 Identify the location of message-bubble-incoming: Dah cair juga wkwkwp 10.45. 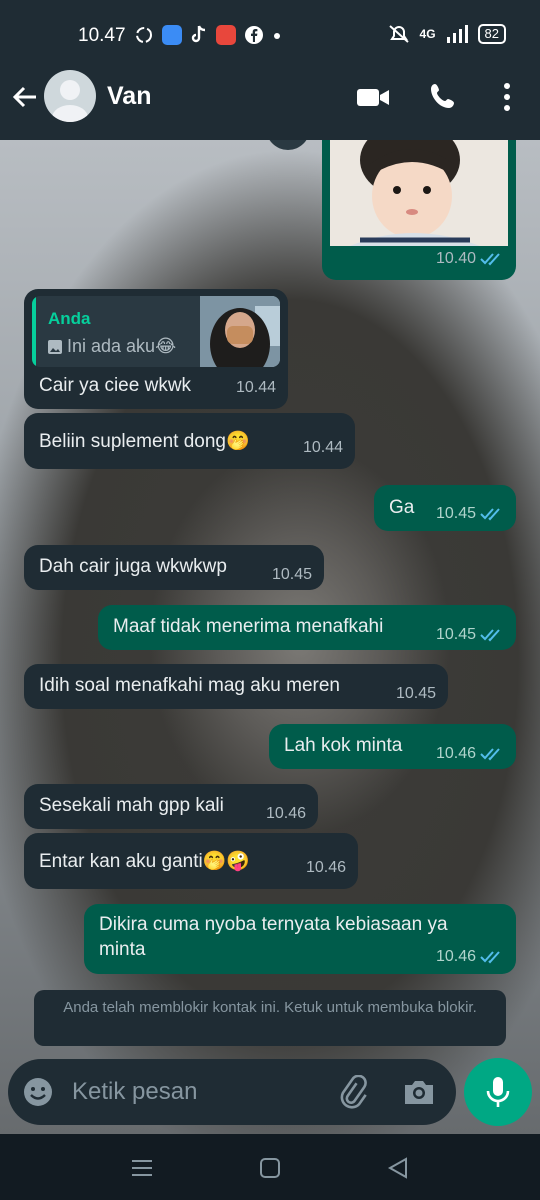
(174, 567).